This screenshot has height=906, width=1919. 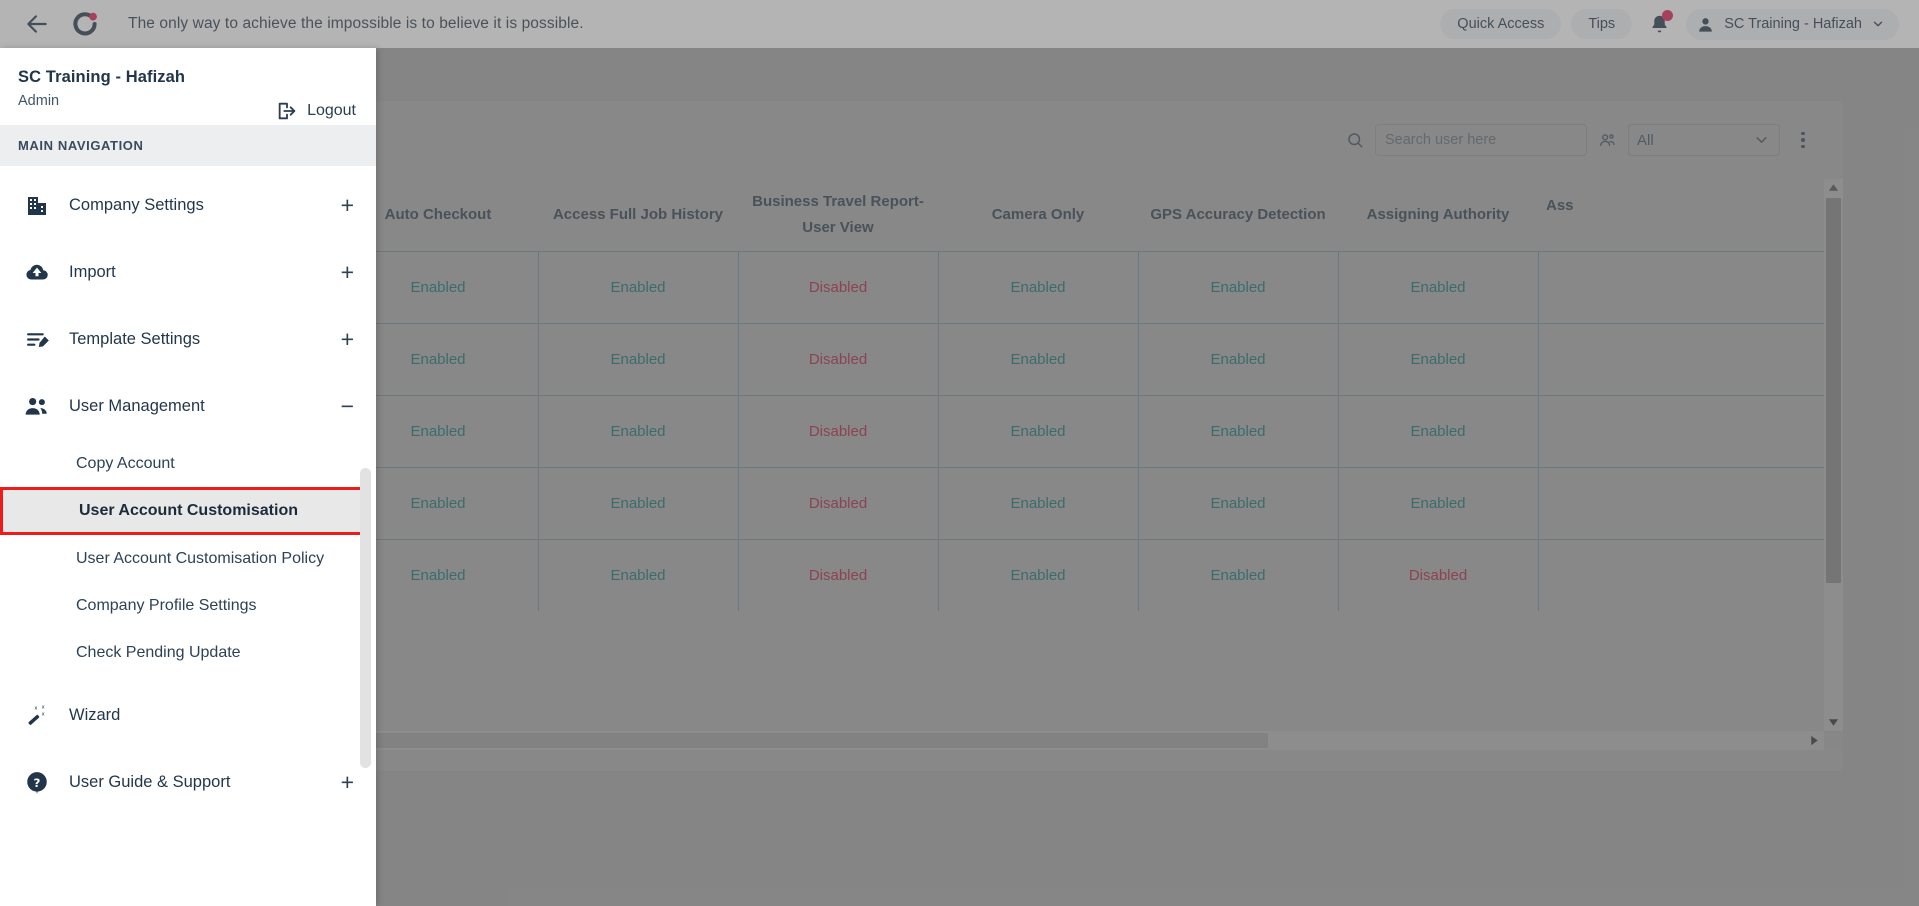 What do you see at coordinates (1355, 140) in the screenshot?
I see `search-icon` at bounding box center [1355, 140].